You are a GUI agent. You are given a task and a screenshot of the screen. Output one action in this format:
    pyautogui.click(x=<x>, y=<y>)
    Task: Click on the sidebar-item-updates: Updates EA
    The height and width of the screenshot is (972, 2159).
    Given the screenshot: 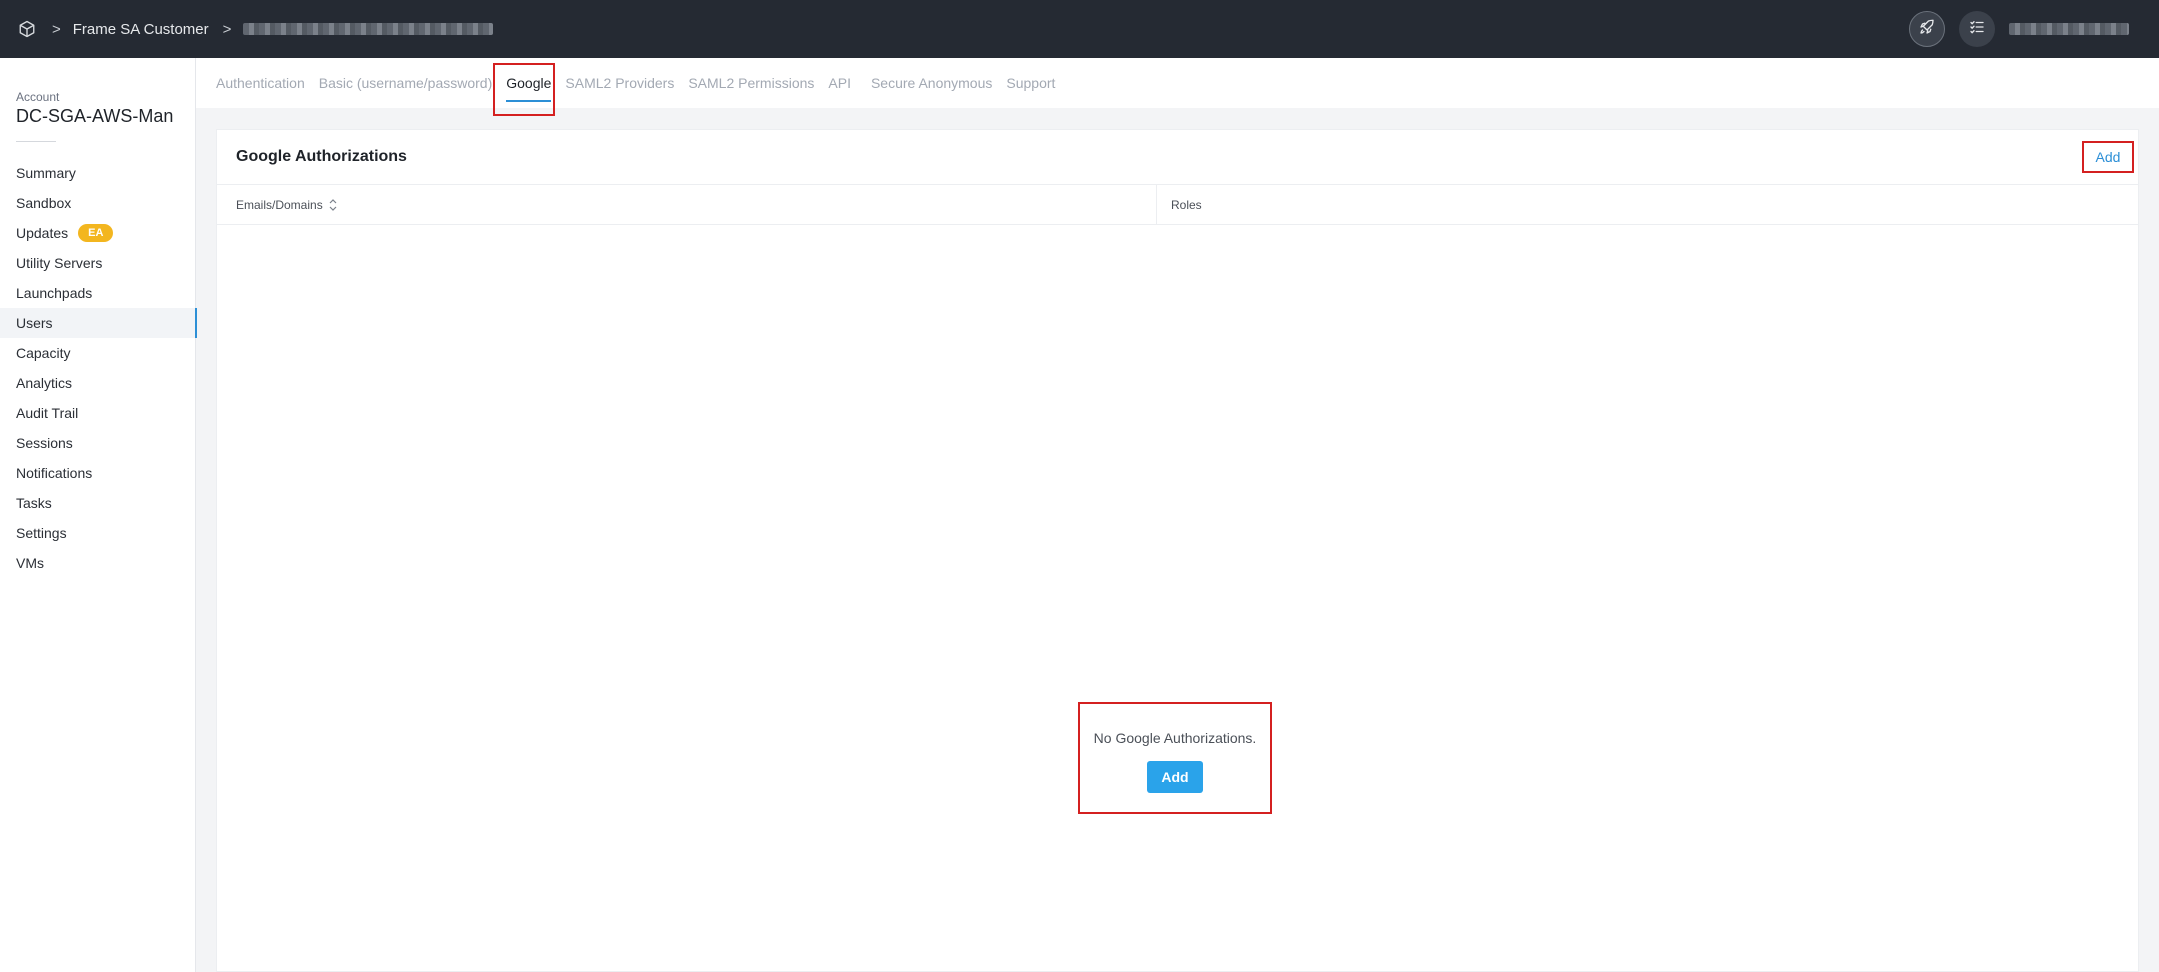 What is the action you would take?
    pyautogui.click(x=98, y=233)
    